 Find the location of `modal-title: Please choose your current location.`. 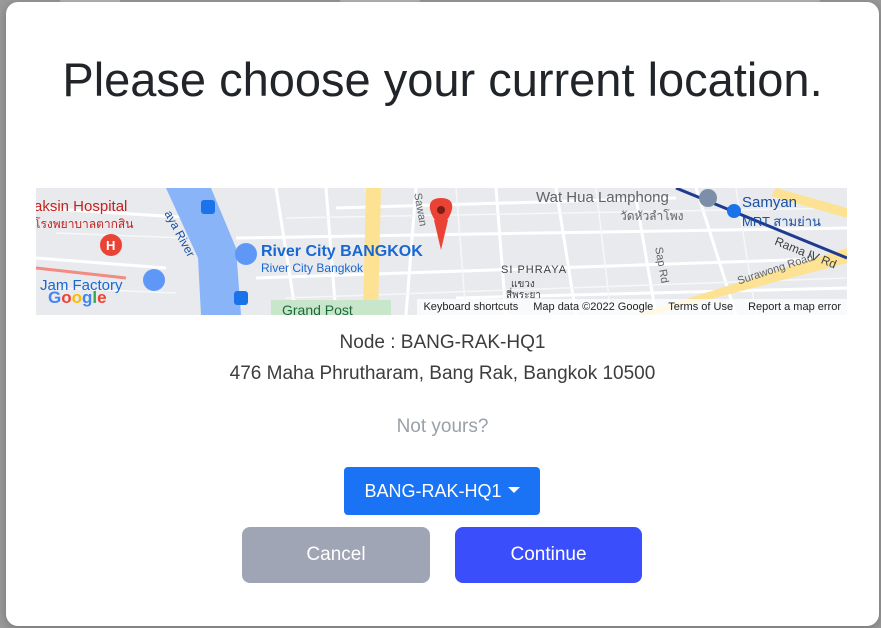

modal-title: Please choose your current location. is located at coordinates (442, 79).